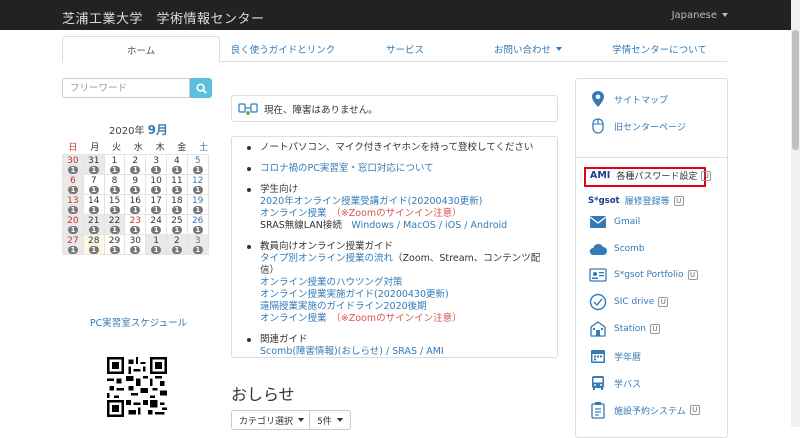  I want to click on sras-os-links: Windows / MacOS / iOS / Android, so click(429, 225).